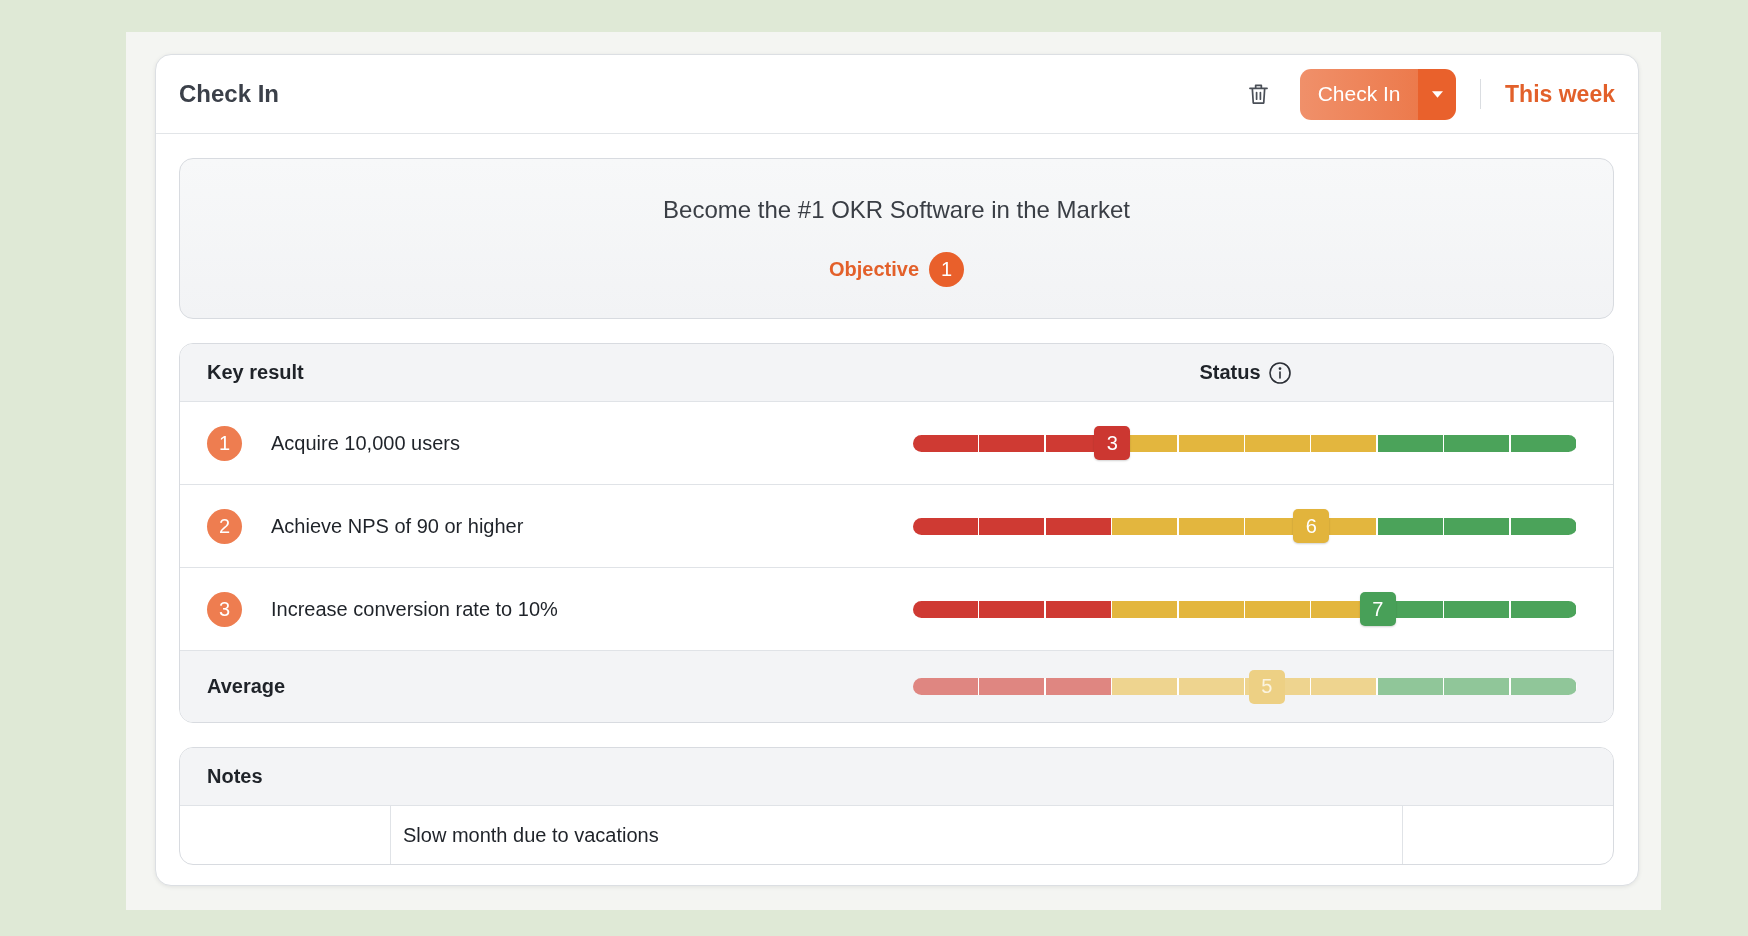  I want to click on objective-label: Objective, so click(873, 269).